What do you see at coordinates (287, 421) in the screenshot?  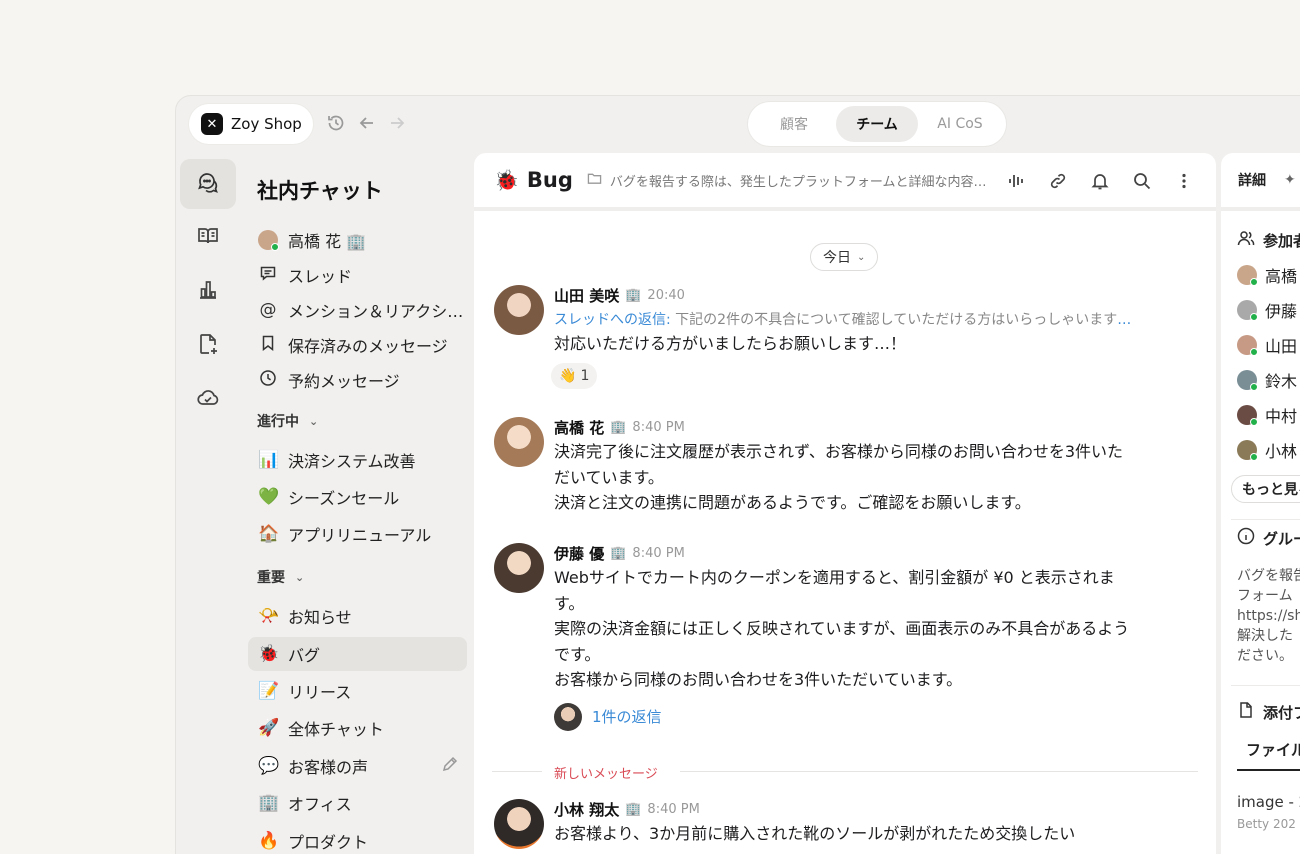 I see `section-in-progress: 進行中 ⌄` at bounding box center [287, 421].